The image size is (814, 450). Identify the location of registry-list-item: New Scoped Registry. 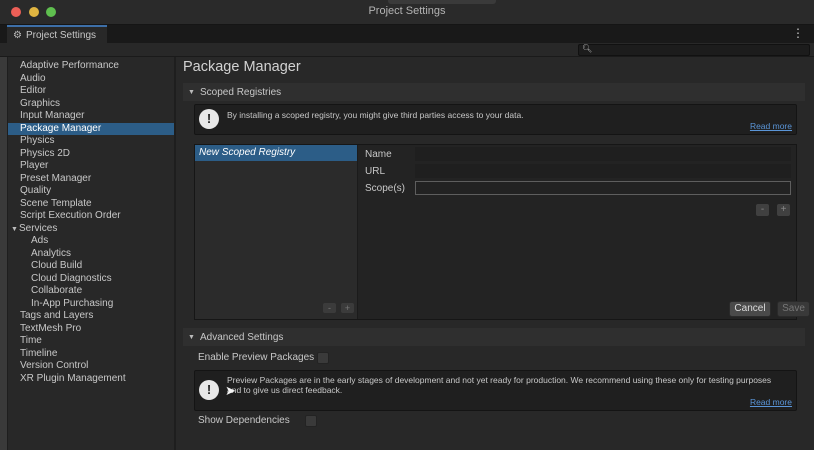
(276, 153).